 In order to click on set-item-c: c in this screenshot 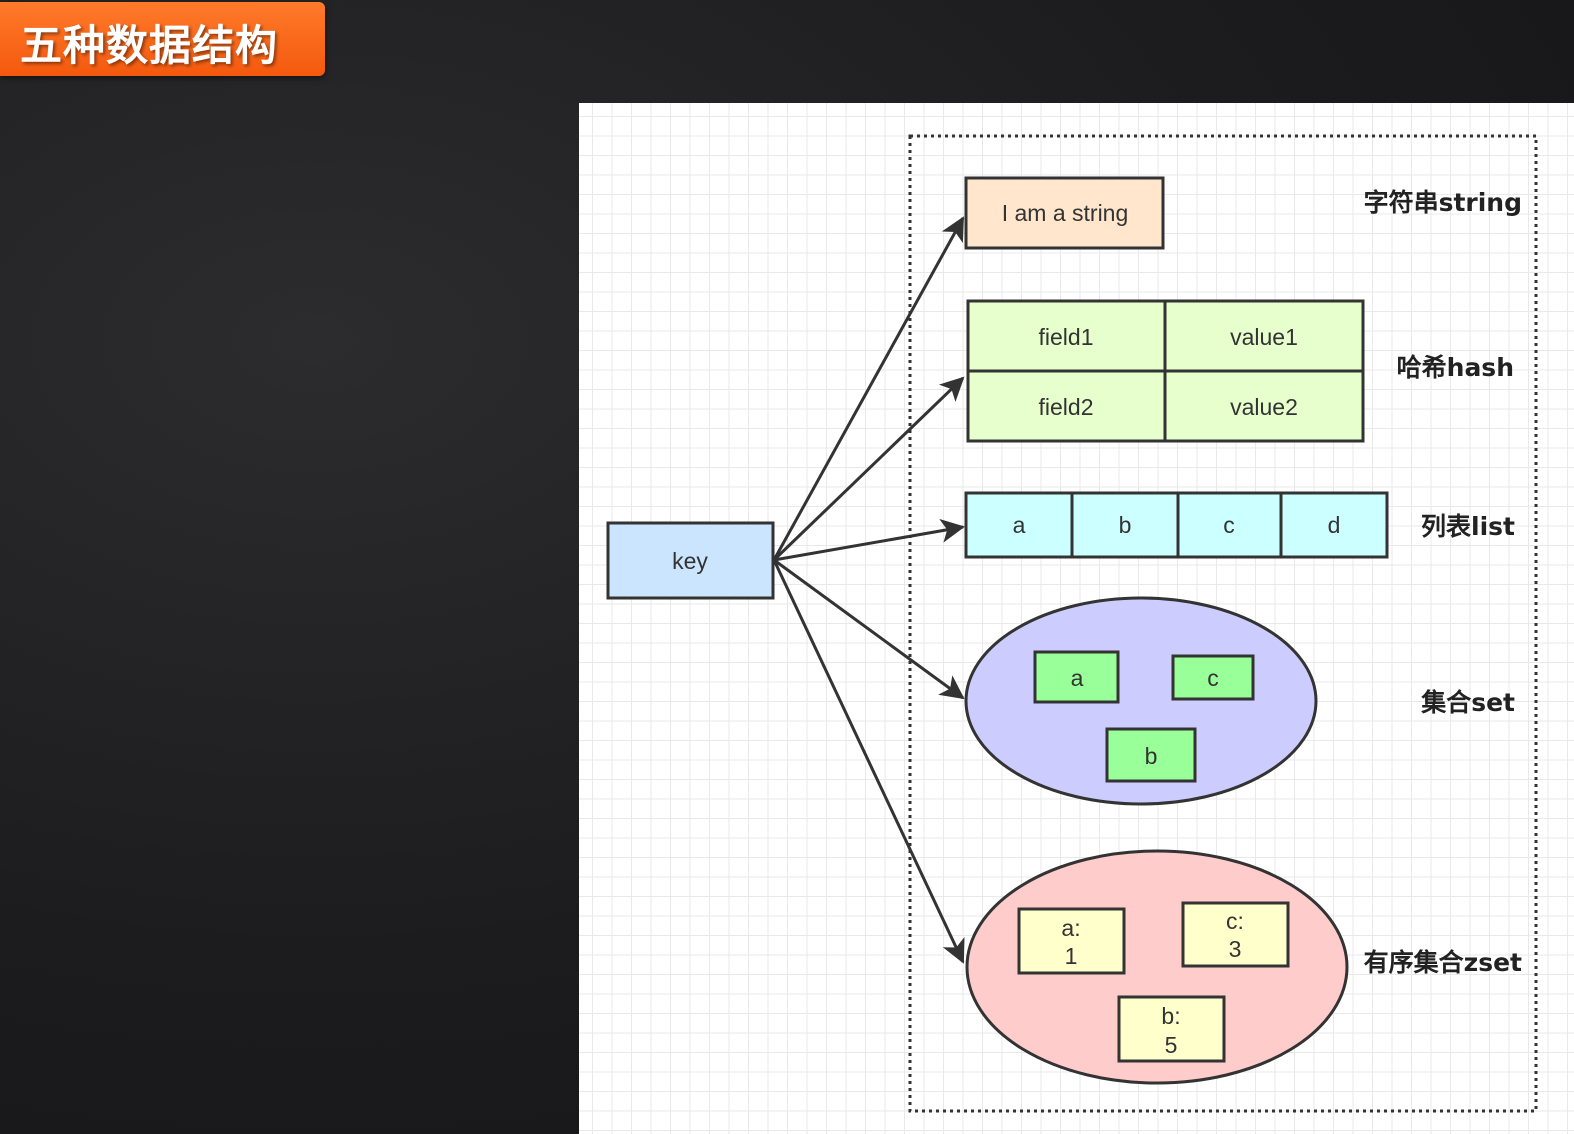, I will do `click(1213, 678)`.